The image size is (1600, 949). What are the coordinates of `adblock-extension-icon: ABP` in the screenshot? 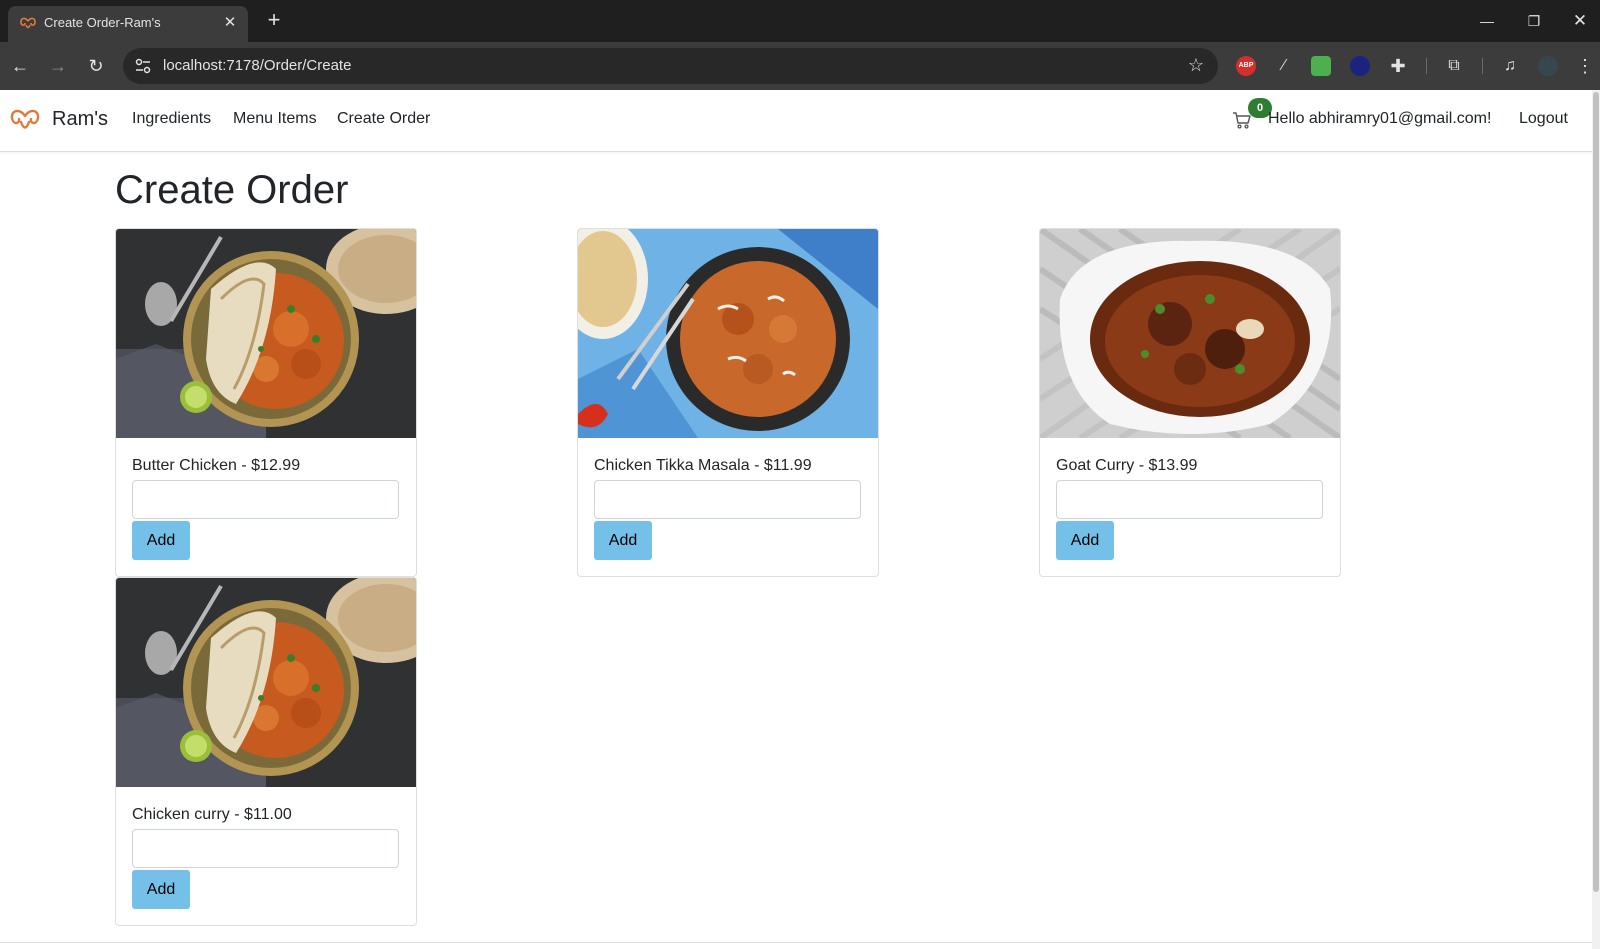 It's located at (1246, 66).